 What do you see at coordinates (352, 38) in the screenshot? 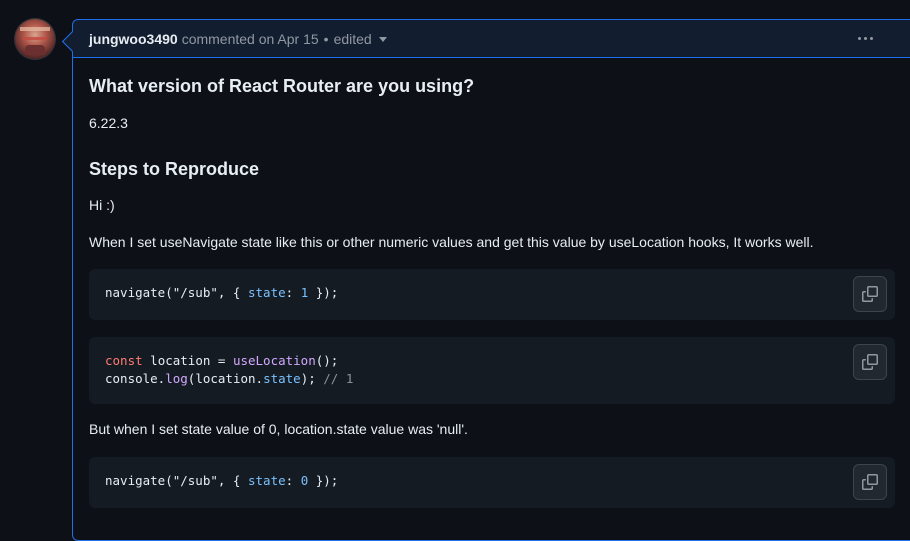
I see `edited-label: edited` at bounding box center [352, 38].